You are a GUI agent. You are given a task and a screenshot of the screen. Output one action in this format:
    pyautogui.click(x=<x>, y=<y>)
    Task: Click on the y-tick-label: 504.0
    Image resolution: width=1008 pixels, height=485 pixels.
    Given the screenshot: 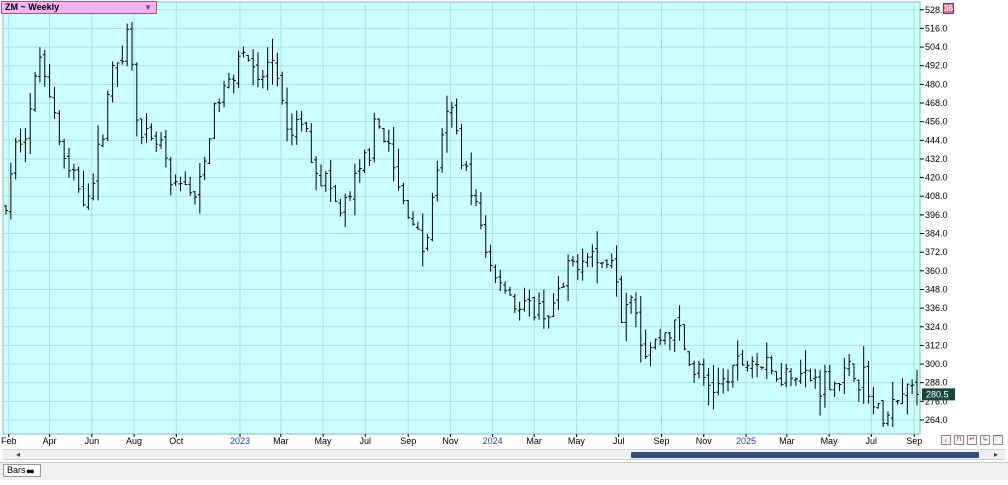 What is the action you would take?
    pyautogui.click(x=936, y=47)
    